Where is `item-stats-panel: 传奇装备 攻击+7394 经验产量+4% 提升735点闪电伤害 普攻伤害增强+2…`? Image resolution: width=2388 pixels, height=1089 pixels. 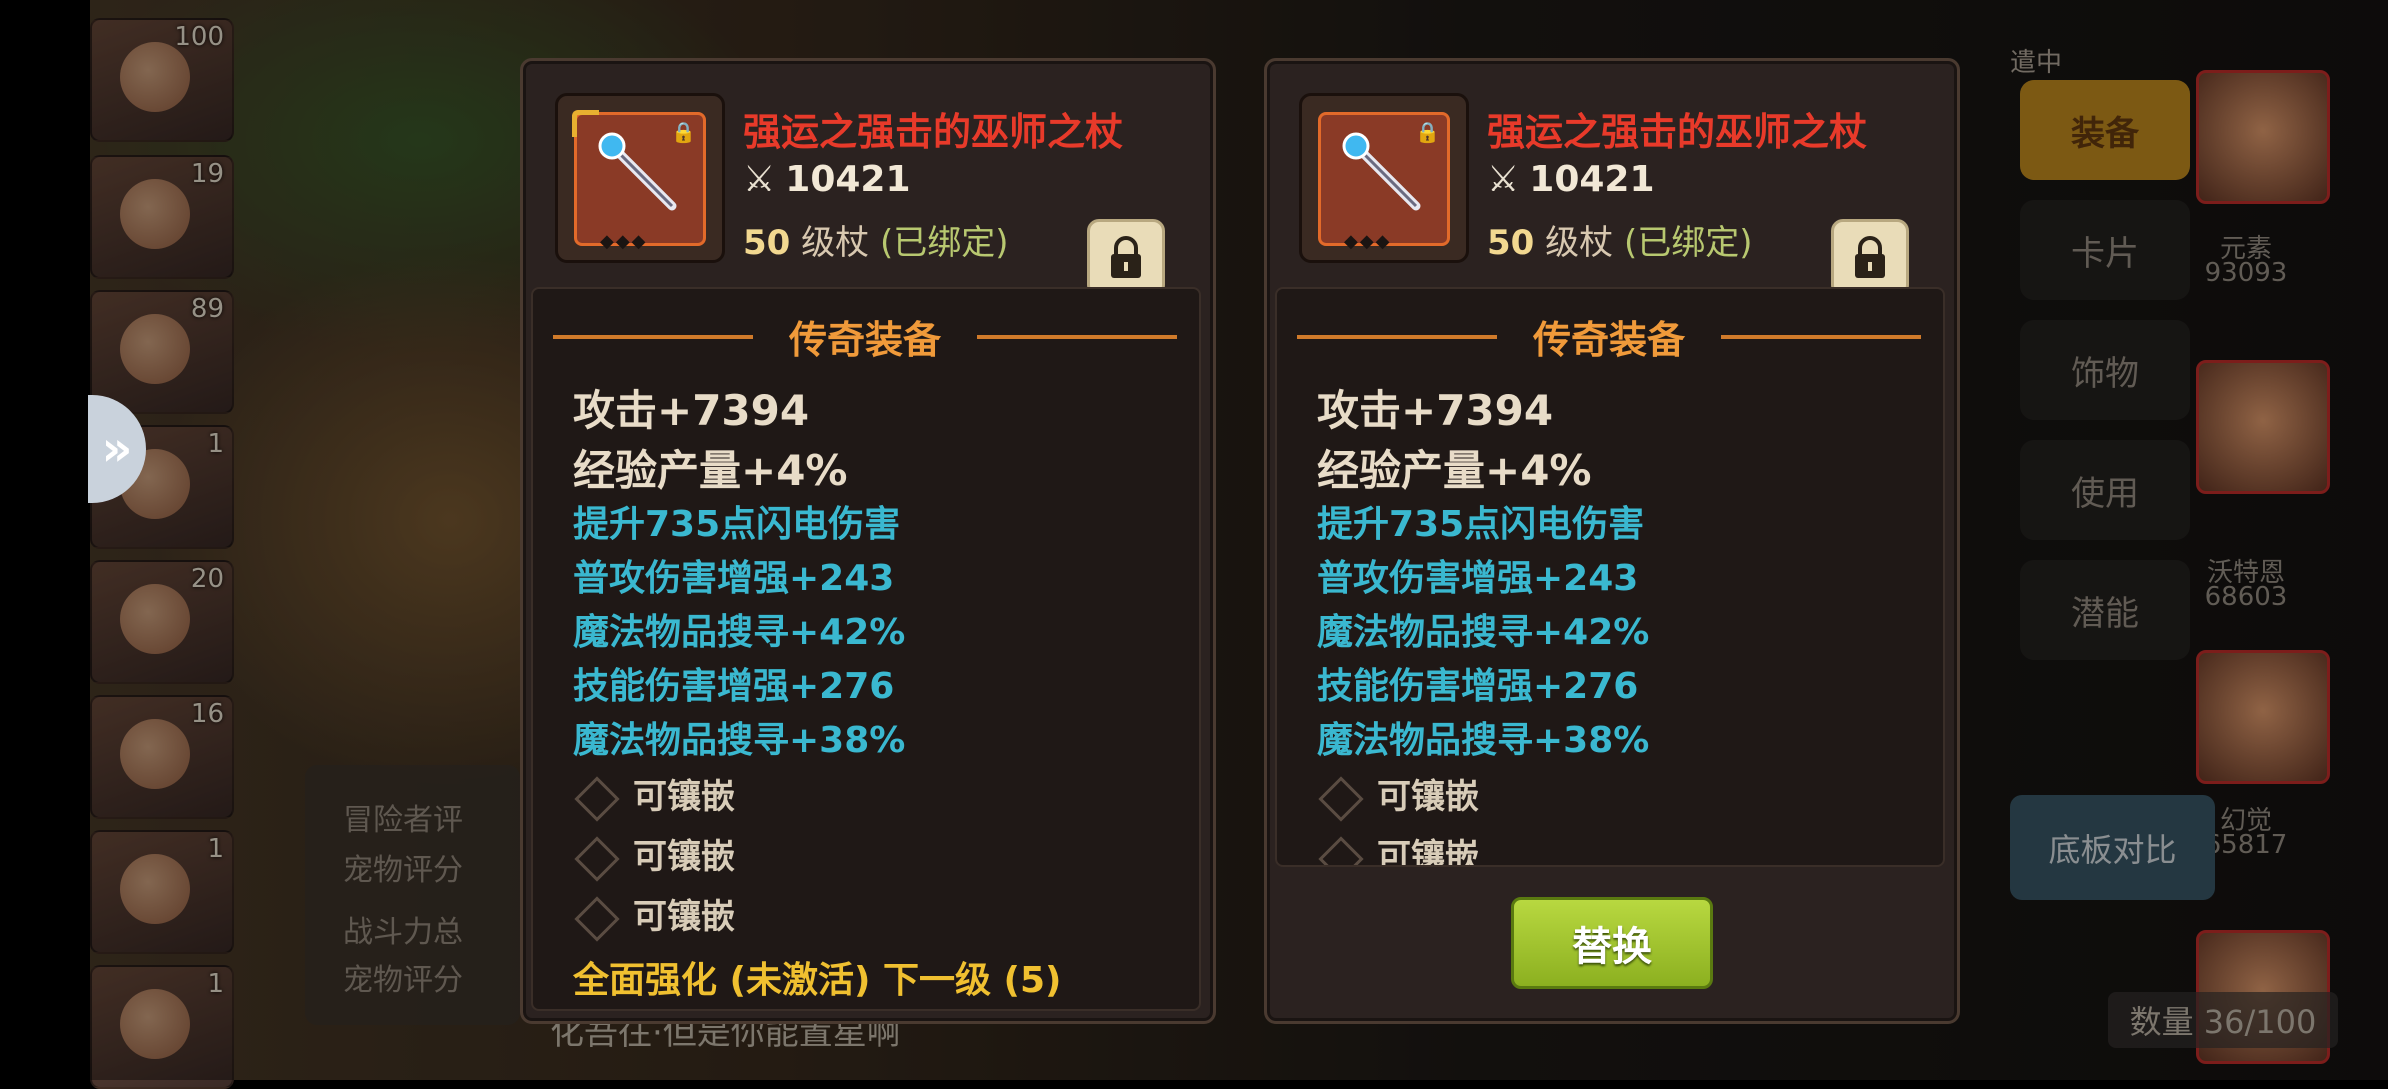 item-stats-panel: 传奇装备 攻击+7394 经验产量+4% 提升735点闪电伤害 普攻伤害增强+2… is located at coordinates (1610, 577).